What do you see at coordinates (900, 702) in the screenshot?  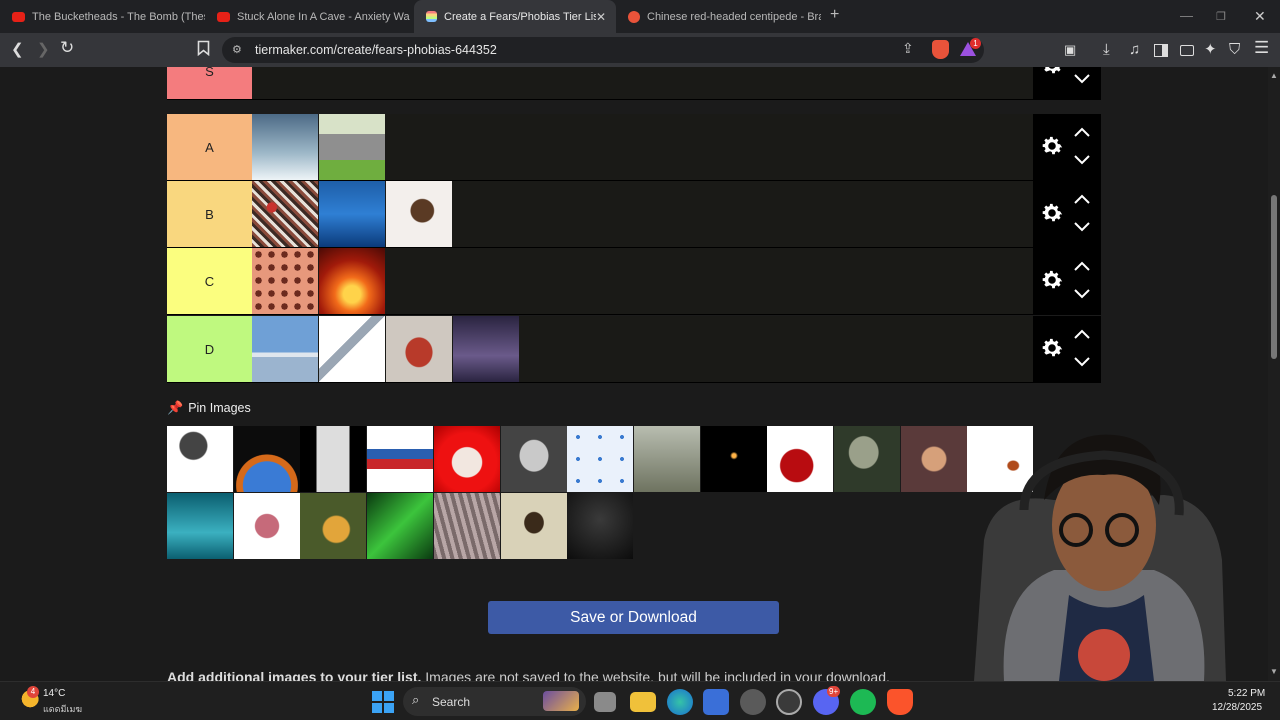 I see `brave-icon` at bounding box center [900, 702].